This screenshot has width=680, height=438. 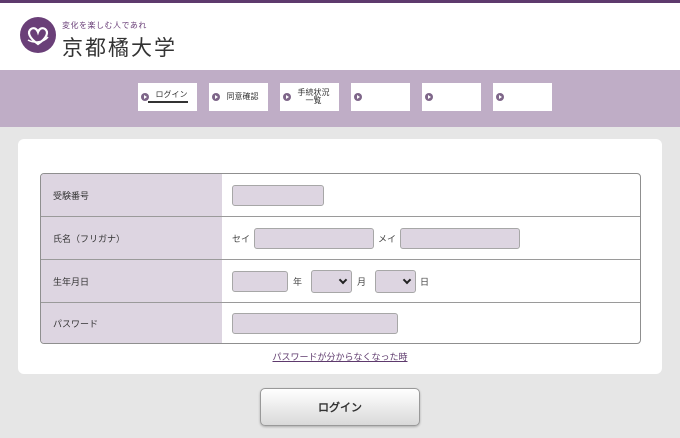 I want to click on mei-input, so click(x=460, y=238).